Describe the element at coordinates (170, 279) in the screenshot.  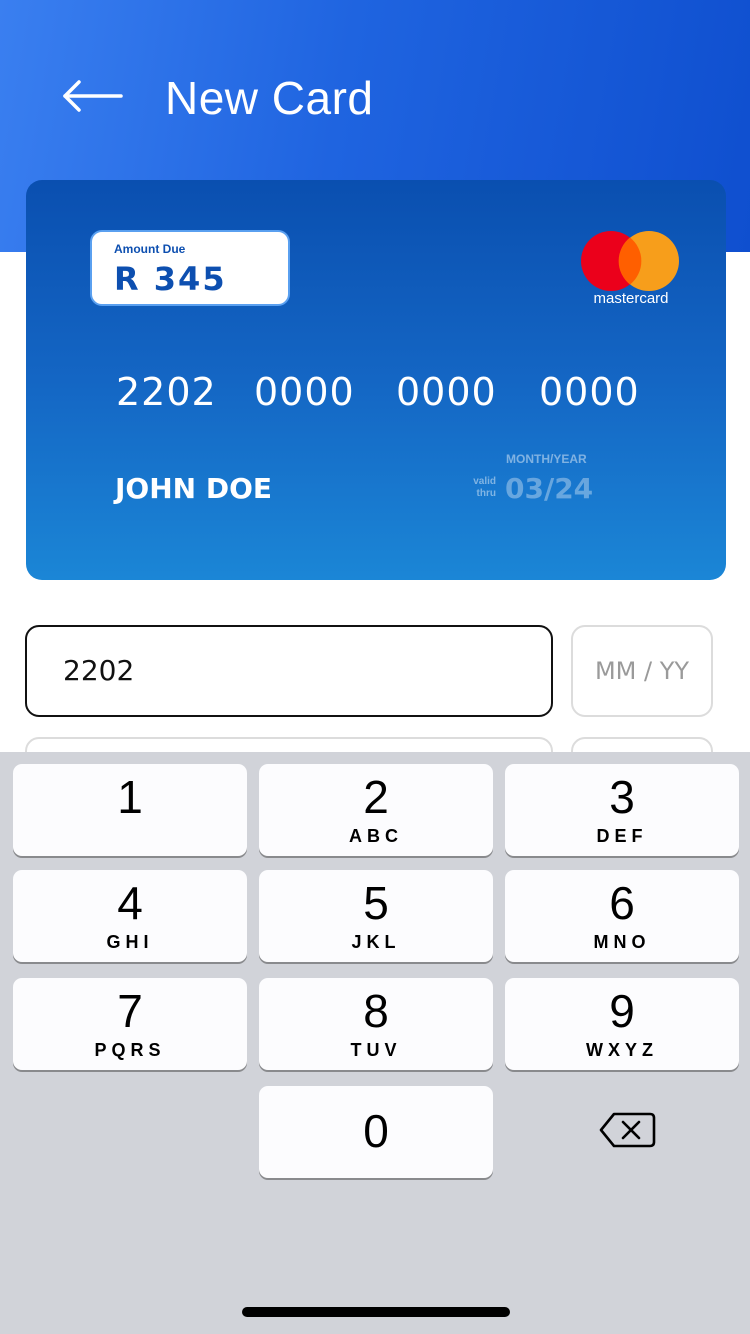
I see `amount-due-value: R 345` at that location.